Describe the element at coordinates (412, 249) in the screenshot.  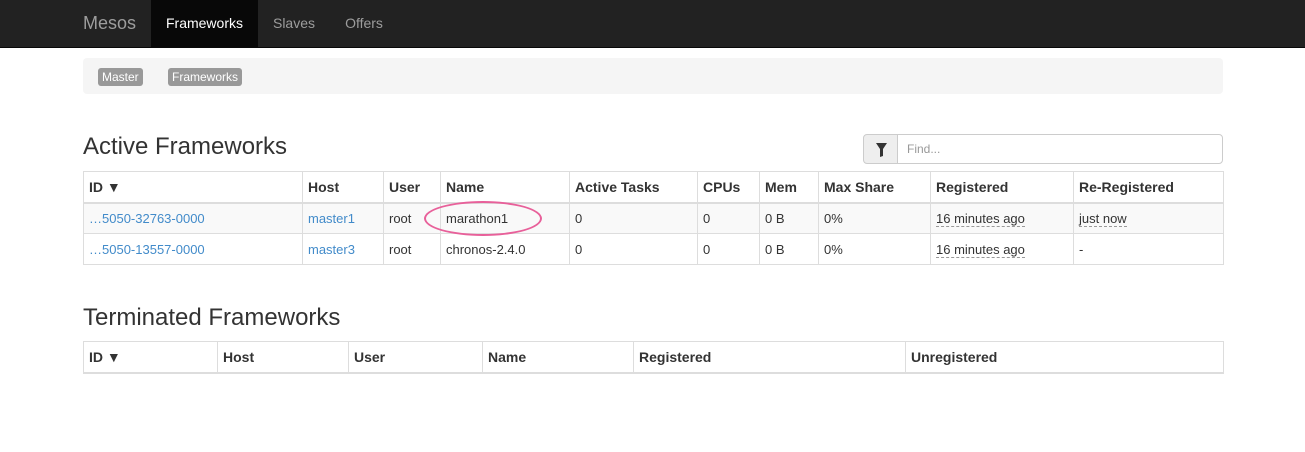
I see `user-cell: root` at that location.